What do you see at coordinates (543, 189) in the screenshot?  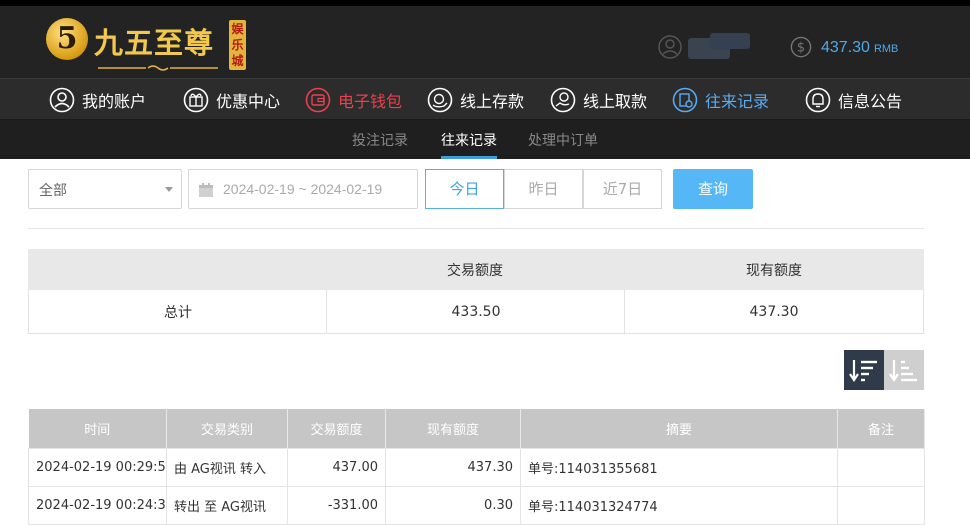 I see `range-yesterday-button: 昨日` at bounding box center [543, 189].